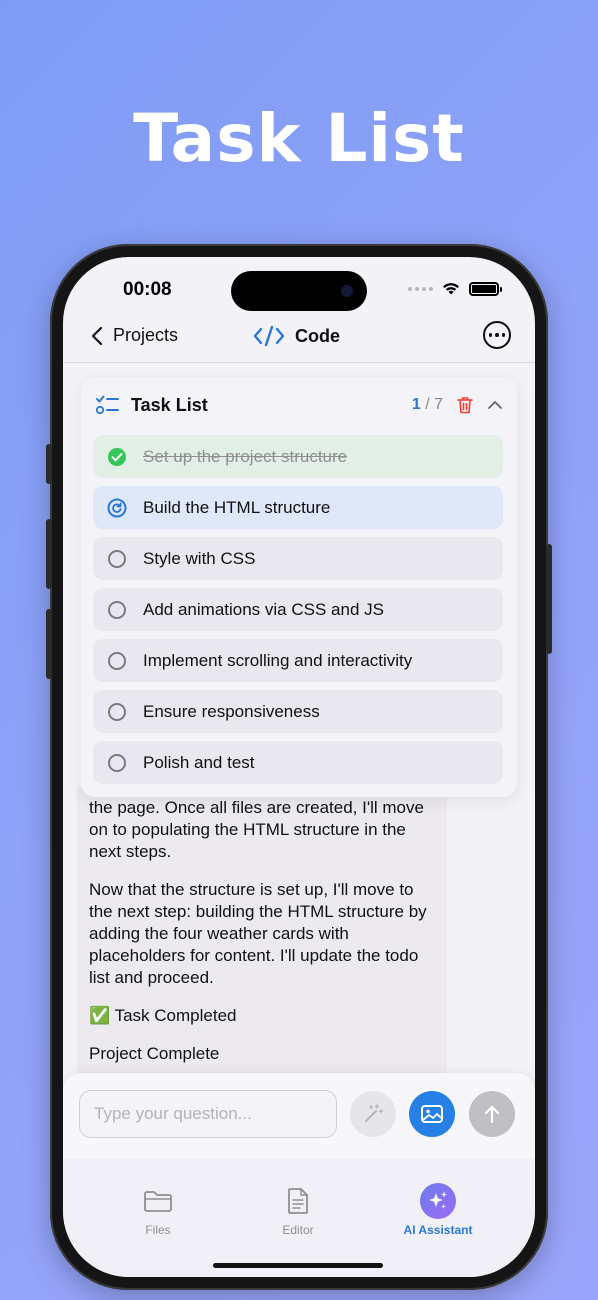  What do you see at coordinates (298, 558) in the screenshot?
I see `task-item: Style with CSS` at bounding box center [298, 558].